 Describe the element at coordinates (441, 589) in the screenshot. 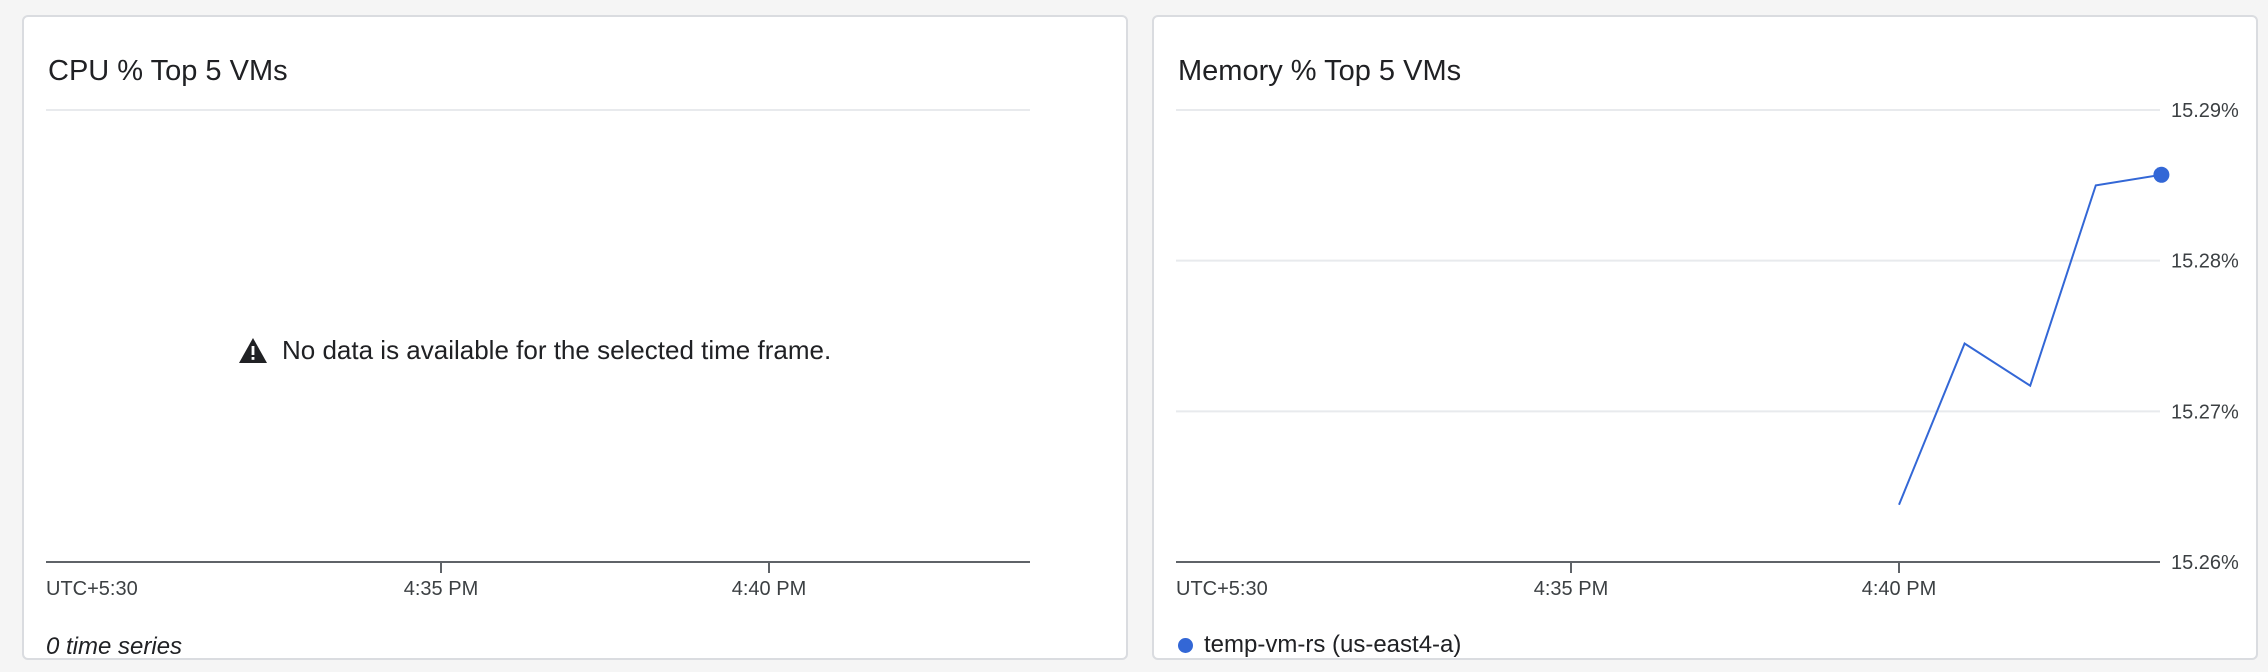

I see `cpu-x-tick-label: 4:35 PM` at that location.